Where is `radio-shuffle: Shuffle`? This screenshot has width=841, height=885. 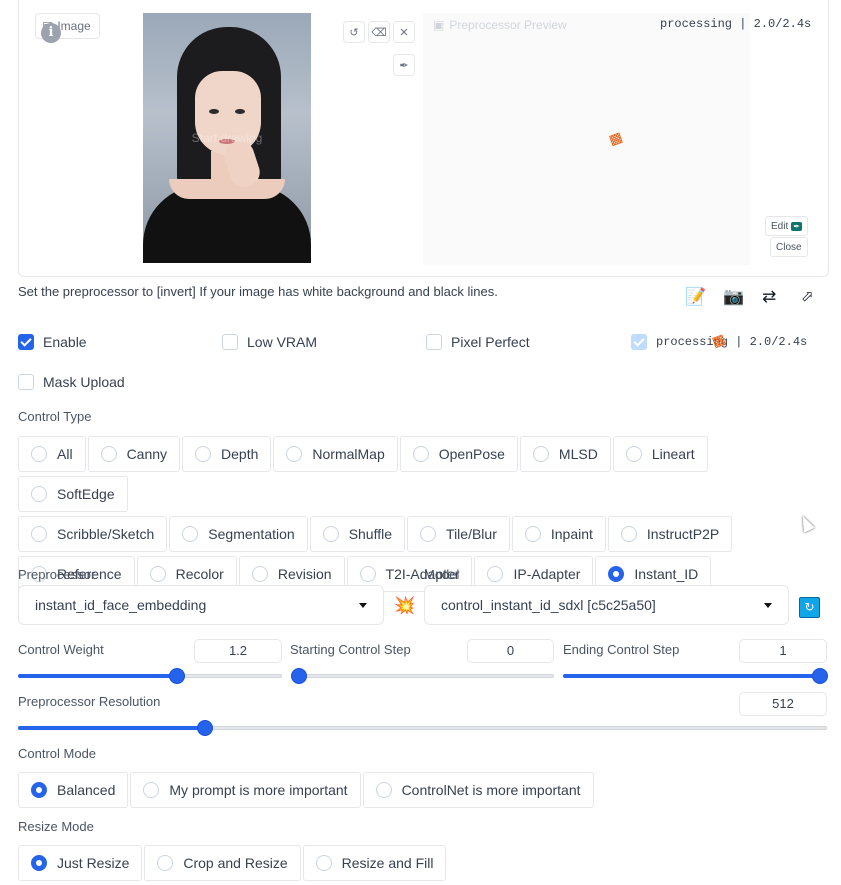 radio-shuffle: Shuffle is located at coordinates (357, 534).